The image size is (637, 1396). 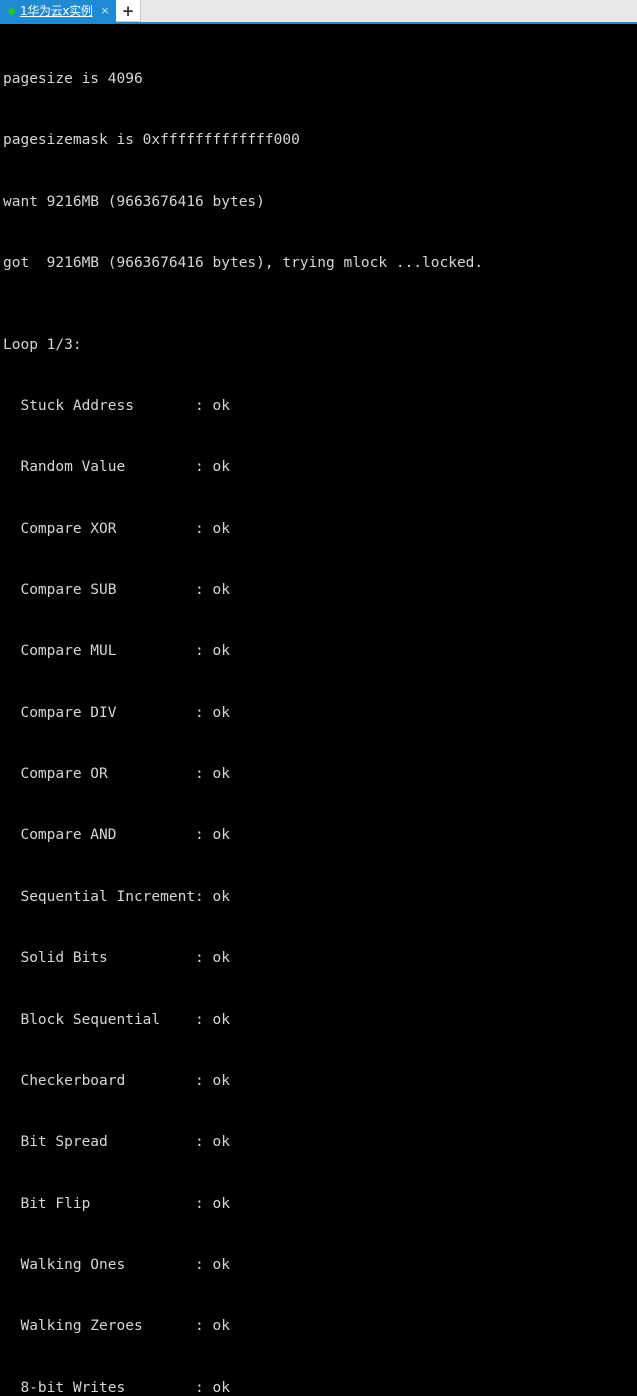 What do you see at coordinates (116, 651) in the screenshot?
I see `test-result-line: Compare MUL : ok` at bounding box center [116, 651].